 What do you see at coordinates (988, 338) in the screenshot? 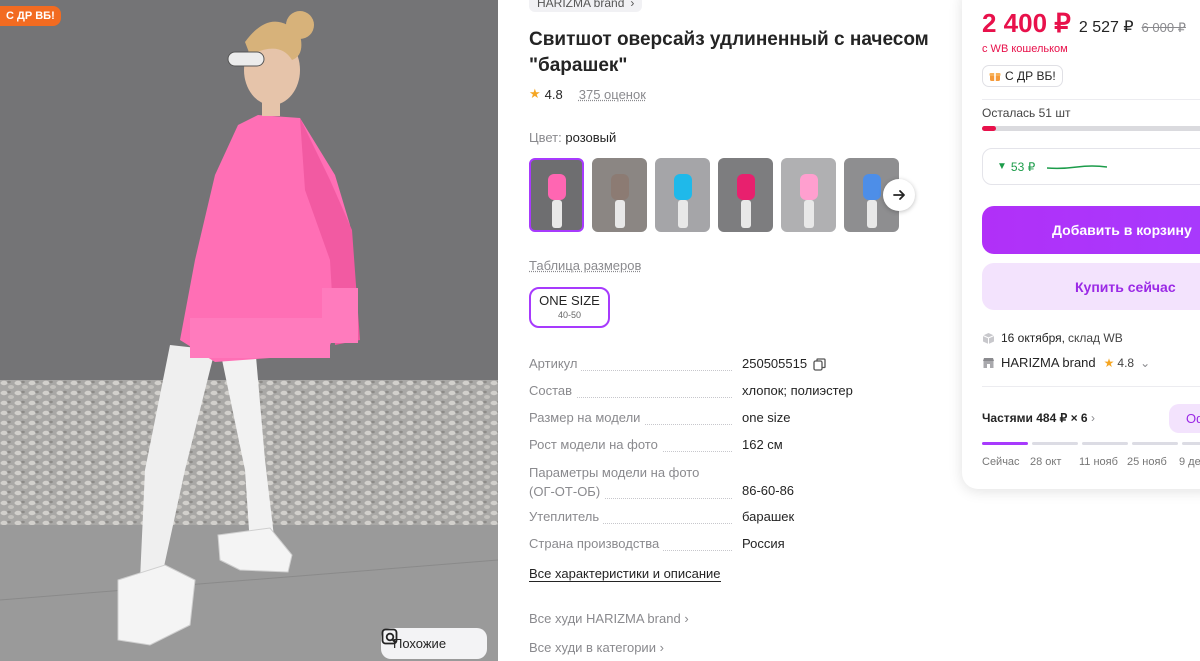
I see `box-icon` at bounding box center [988, 338].